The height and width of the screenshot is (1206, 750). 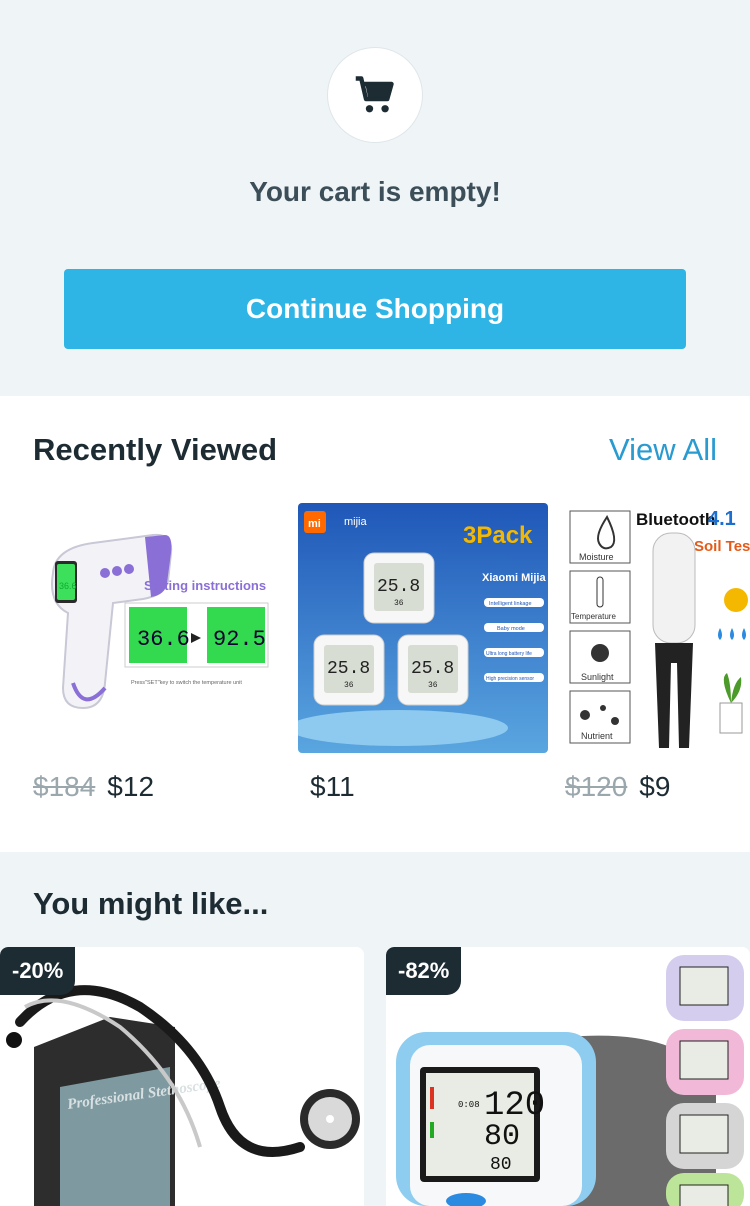 What do you see at coordinates (596, 557) in the screenshot?
I see `soil-label: Moisture` at bounding box center [596, 557].